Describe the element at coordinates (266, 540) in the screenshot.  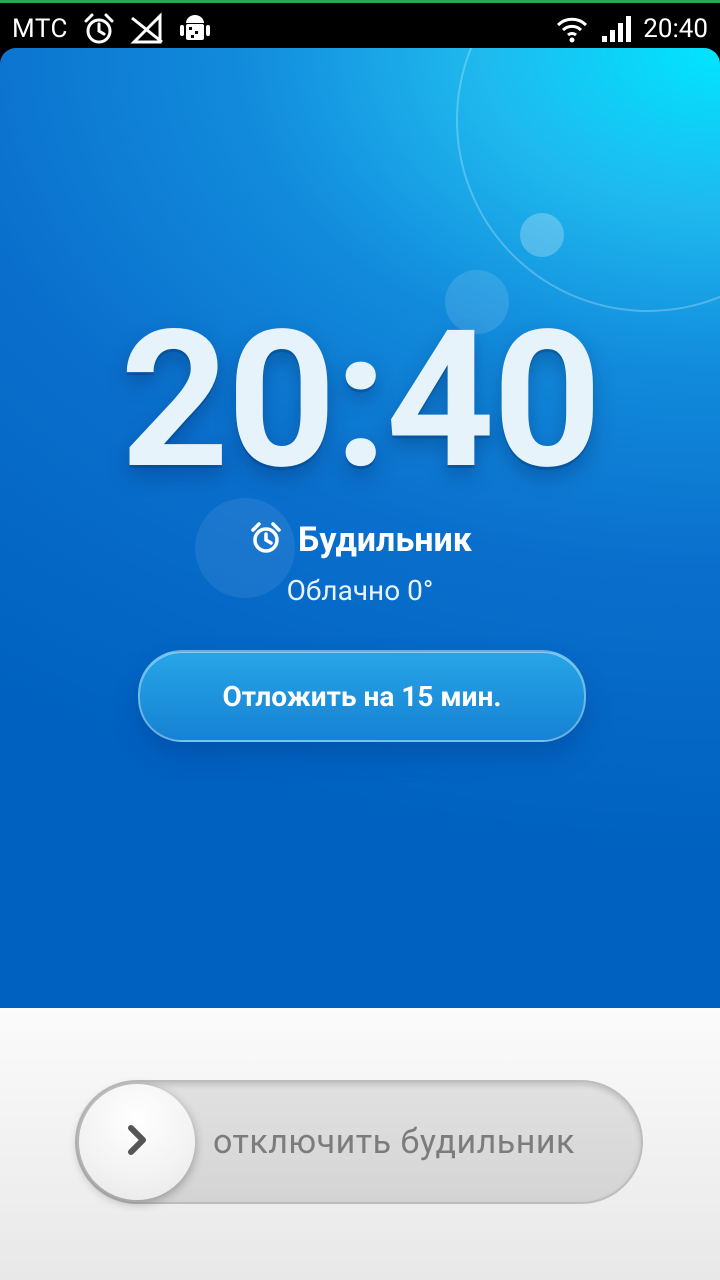
I see `alarm-clock-icon` at that location.